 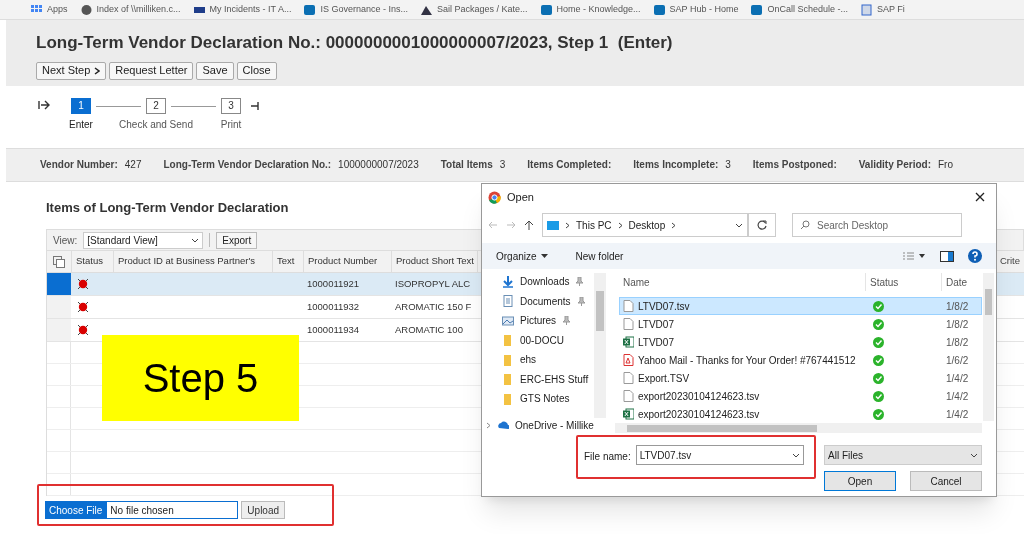 I want to click on step-number: 1, so click(x=81, y=105).